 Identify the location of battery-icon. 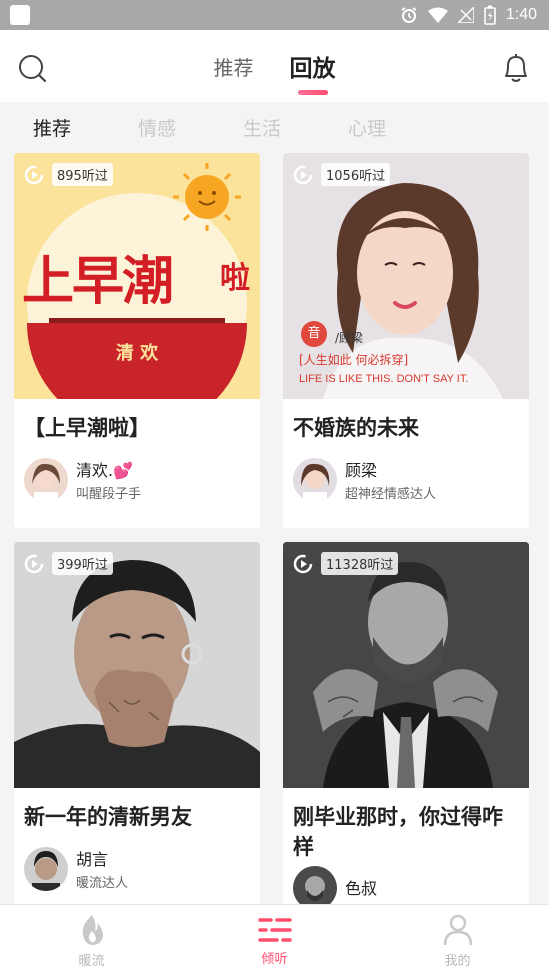
(490, 15).